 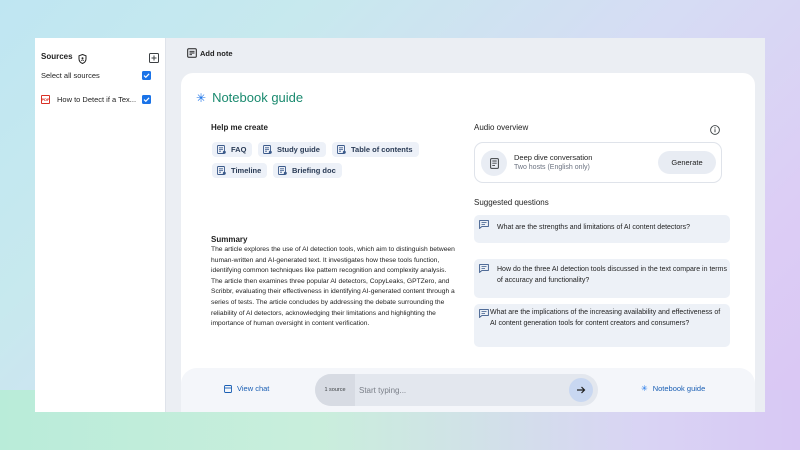 I want to click on chat-input-container: 1 source, so click(x=456, y=390).